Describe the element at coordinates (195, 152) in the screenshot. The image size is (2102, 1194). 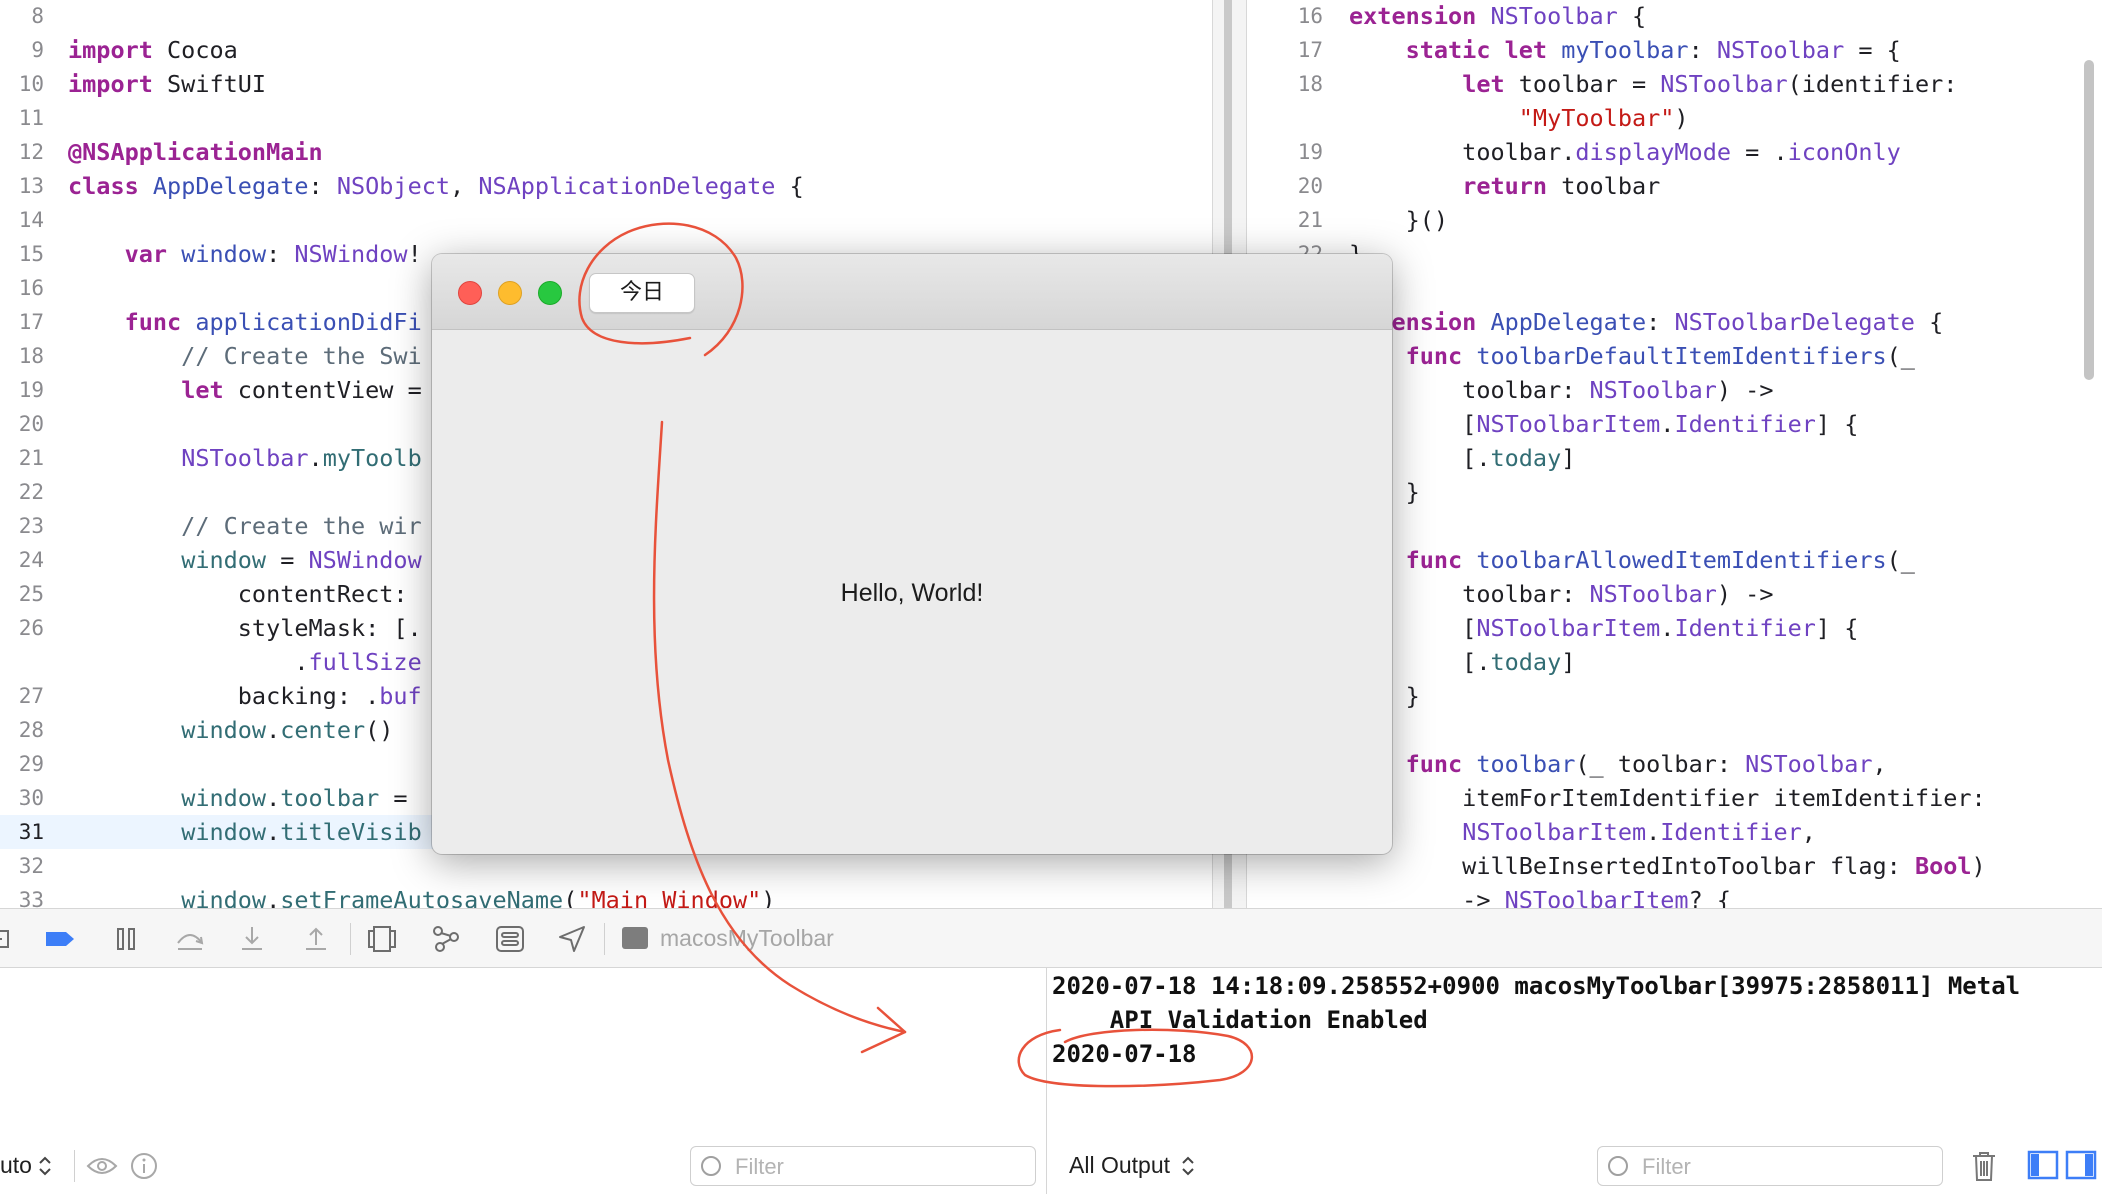
I see `code-text: @NSApplicationMain` at that location.